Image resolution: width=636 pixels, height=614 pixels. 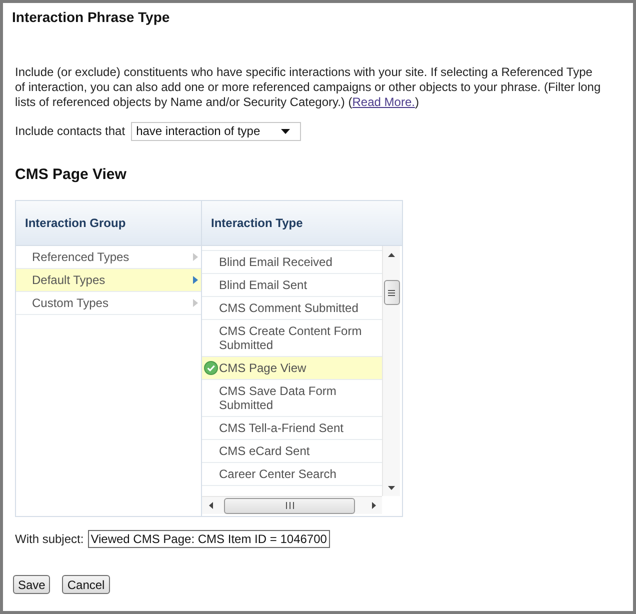 I want to click on form-button: Cancel, so click(x=86, y=584).